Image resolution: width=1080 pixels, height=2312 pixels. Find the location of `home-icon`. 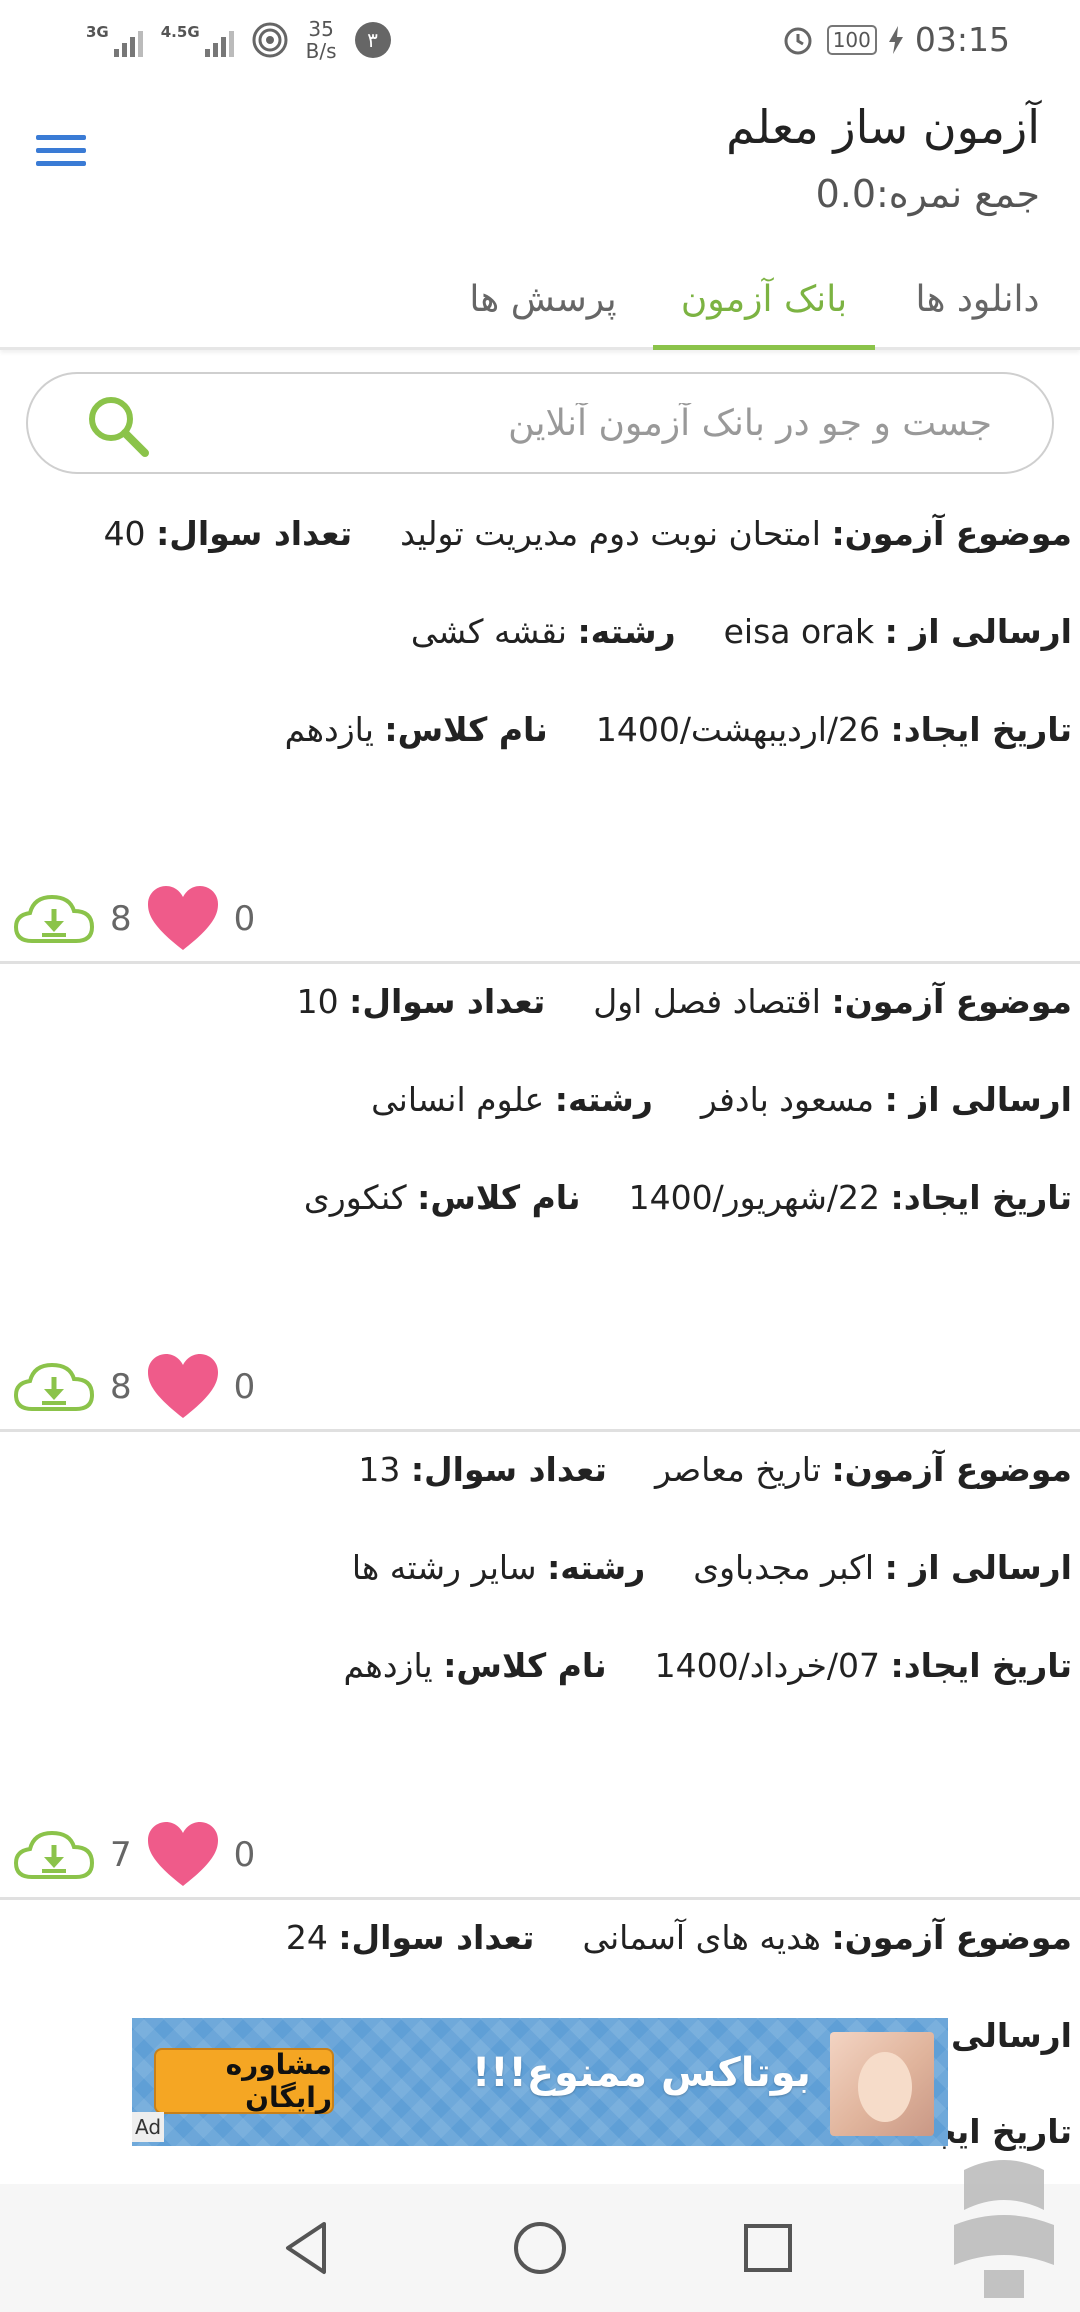

home-icon is located at coordinates (540, 2248).